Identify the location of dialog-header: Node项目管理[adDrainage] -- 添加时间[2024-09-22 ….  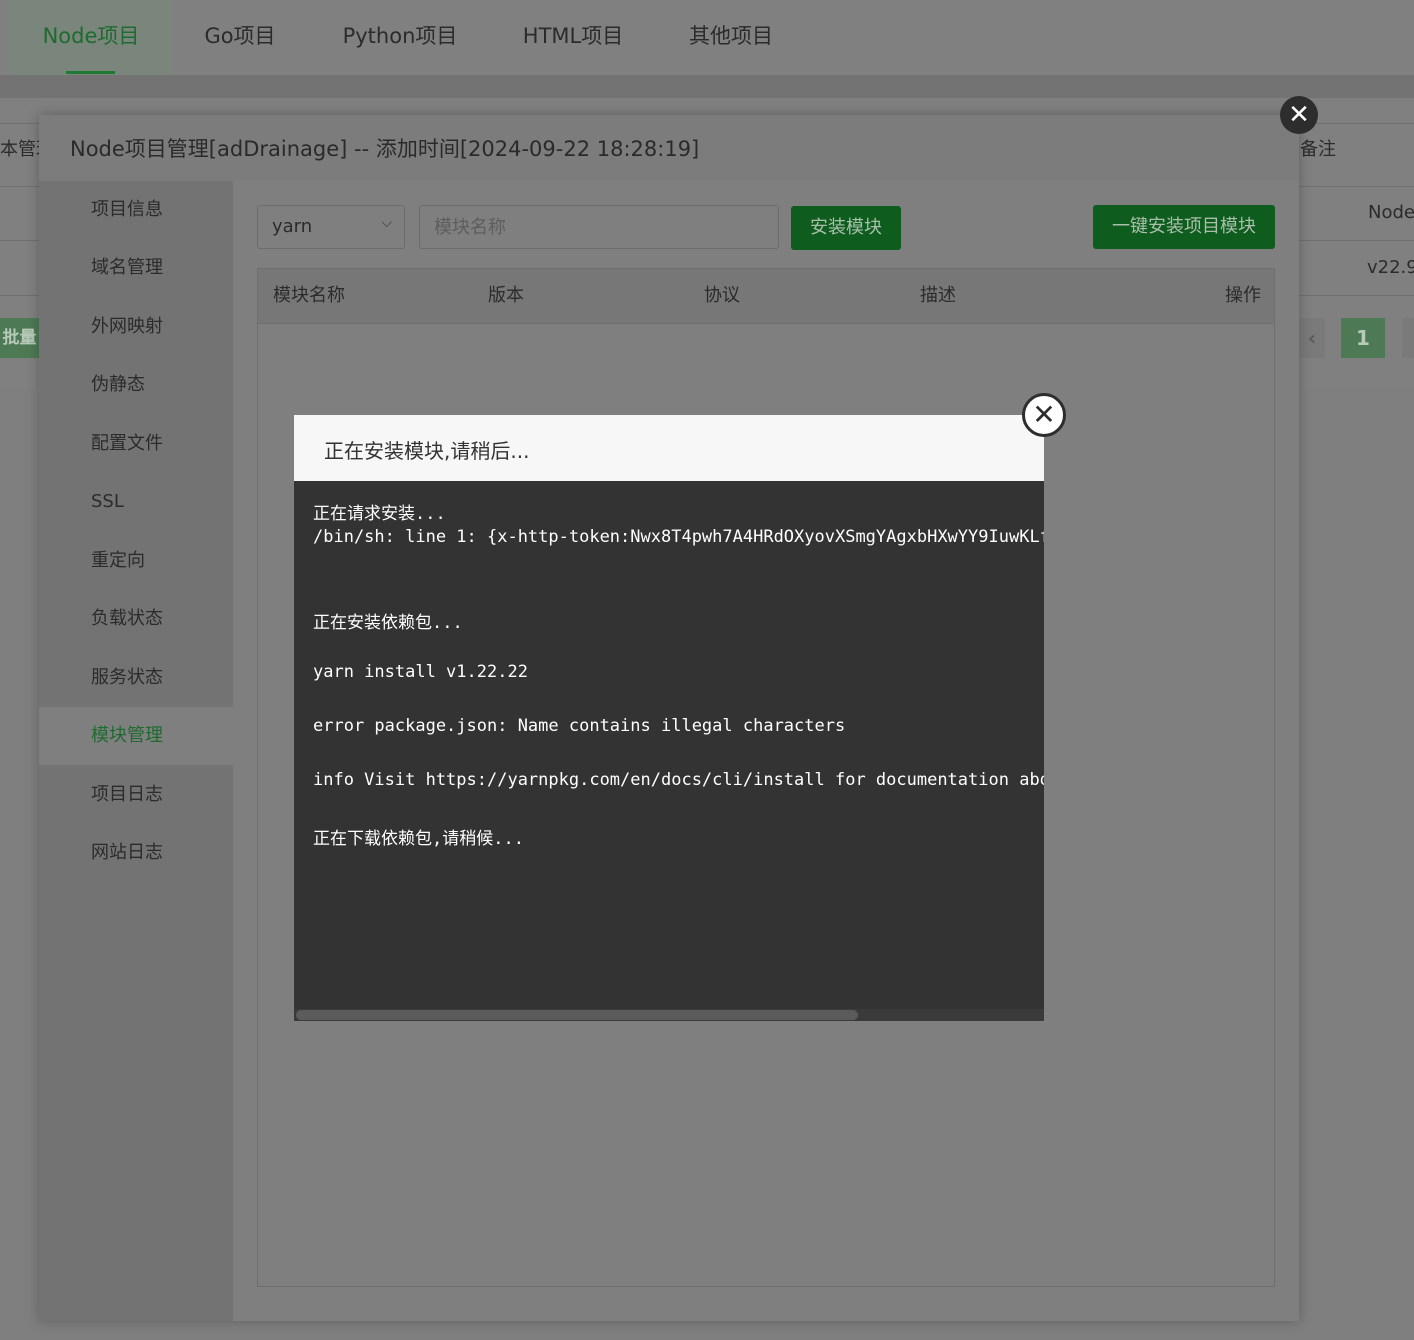
(669, 148).